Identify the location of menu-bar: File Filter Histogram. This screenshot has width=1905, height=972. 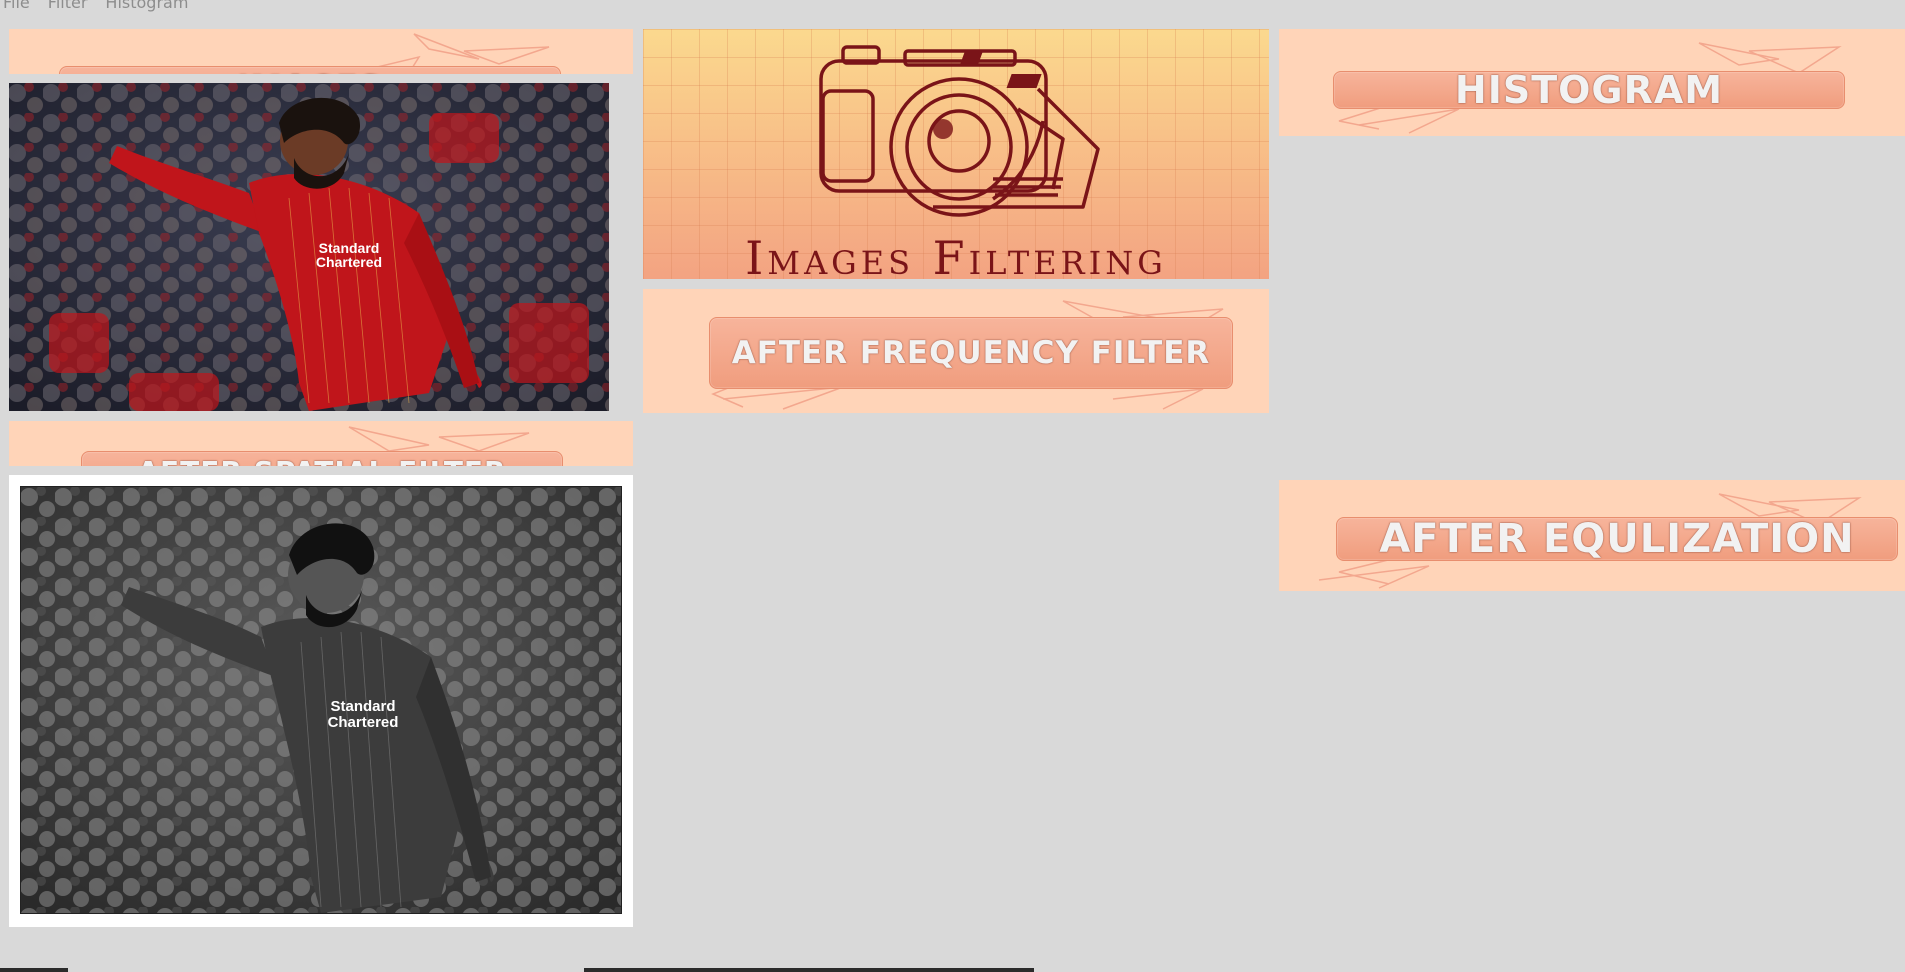
(952, 7).